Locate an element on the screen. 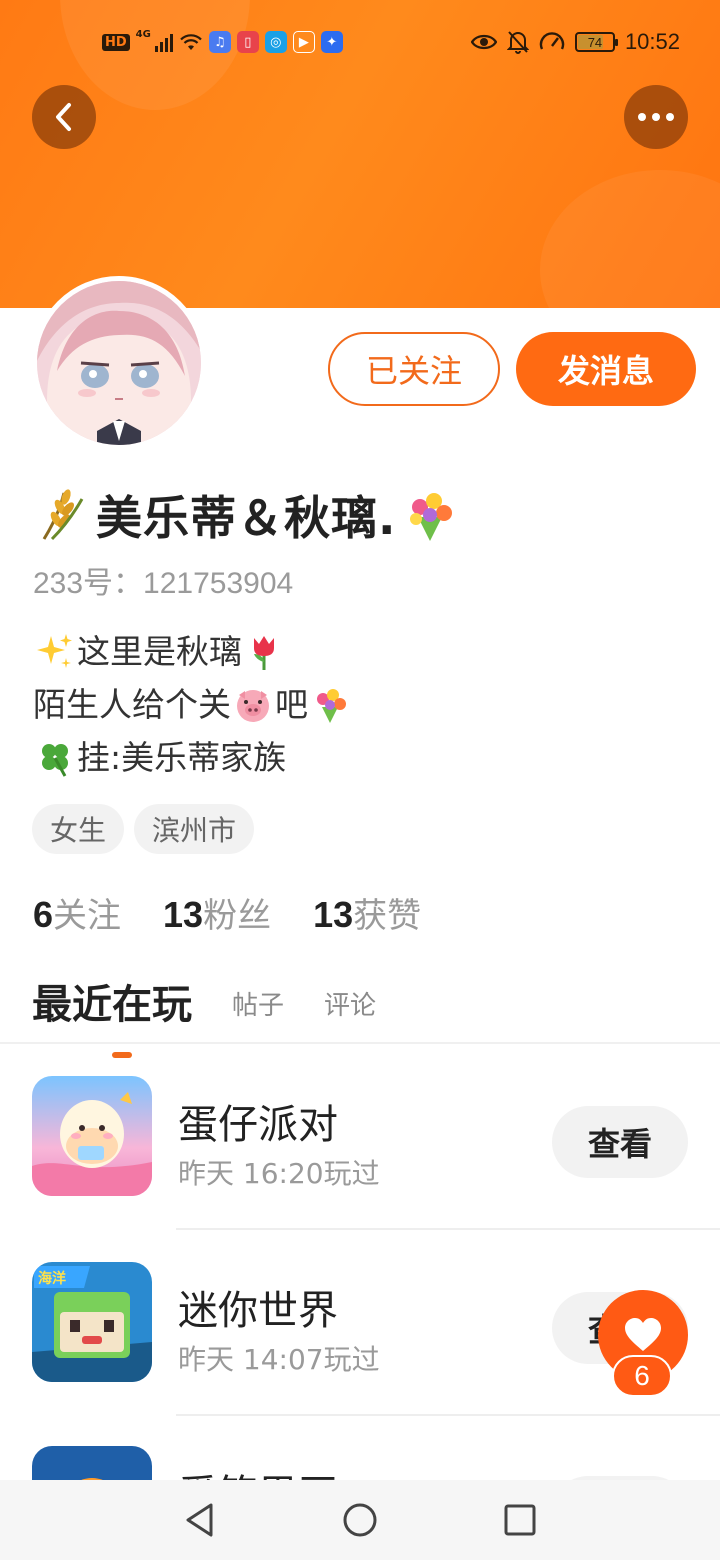  nav-home-button is located at coordinates (360, 1520).